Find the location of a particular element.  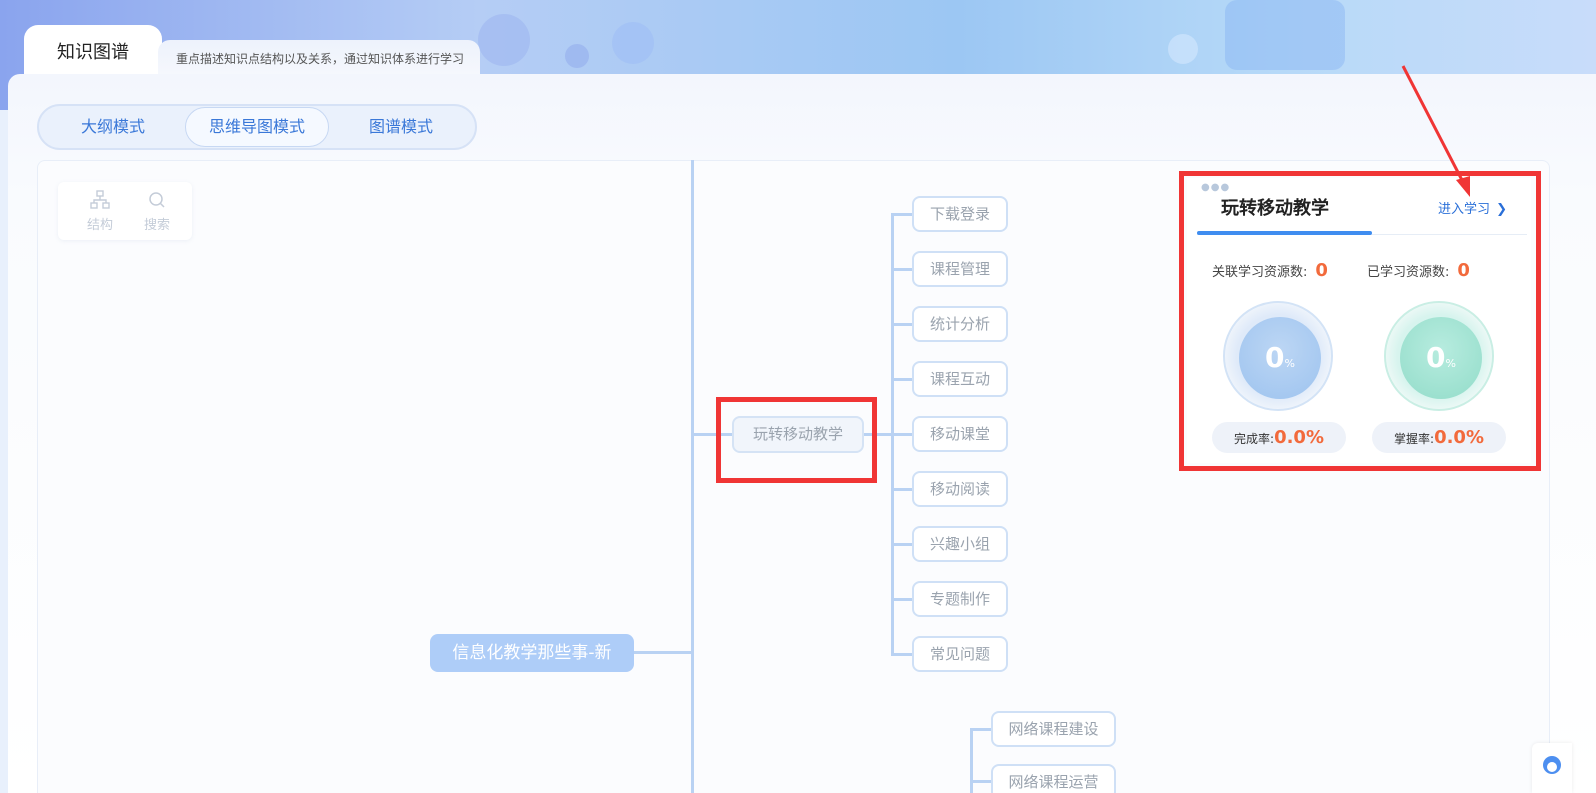

hierarchy-icon is located at coordinates (100, 199).